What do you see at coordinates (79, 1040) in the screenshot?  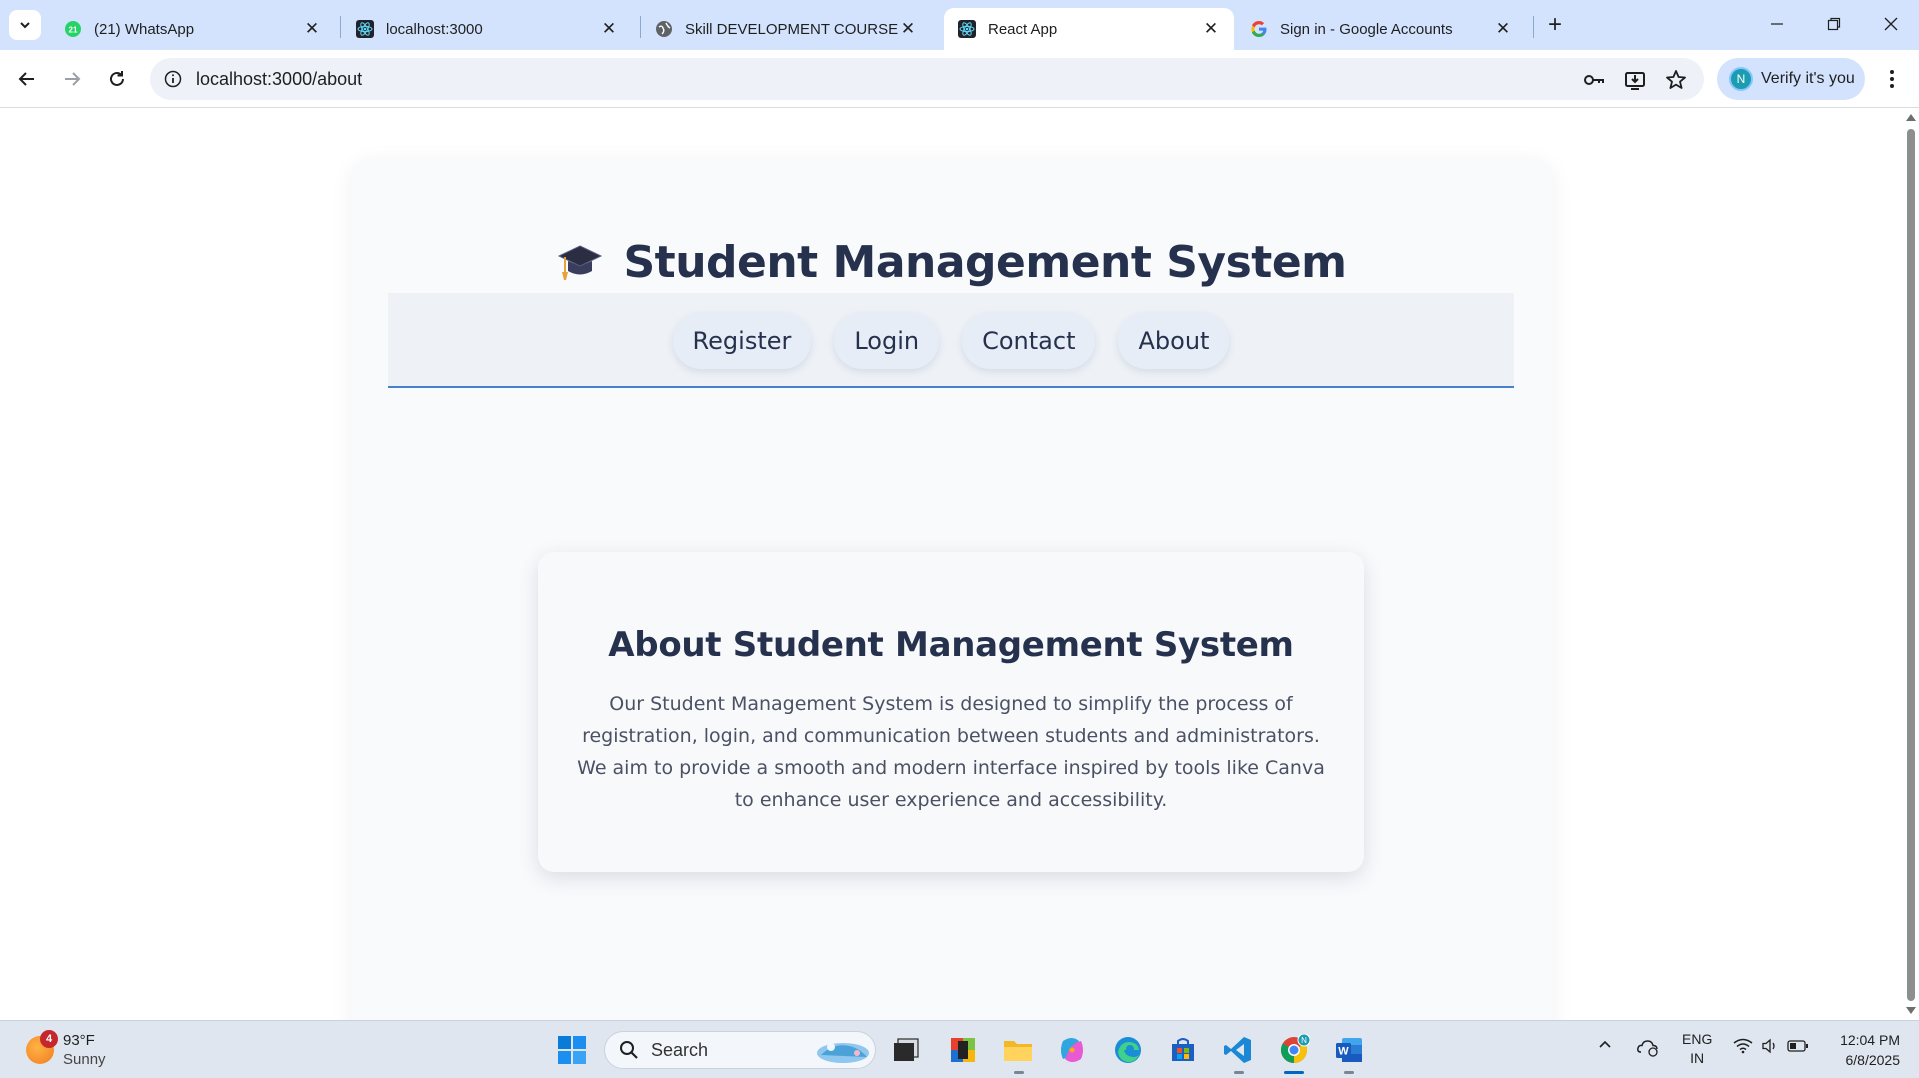 I see `weather-temperature: 93°F` at bounding box center [79, 1040].